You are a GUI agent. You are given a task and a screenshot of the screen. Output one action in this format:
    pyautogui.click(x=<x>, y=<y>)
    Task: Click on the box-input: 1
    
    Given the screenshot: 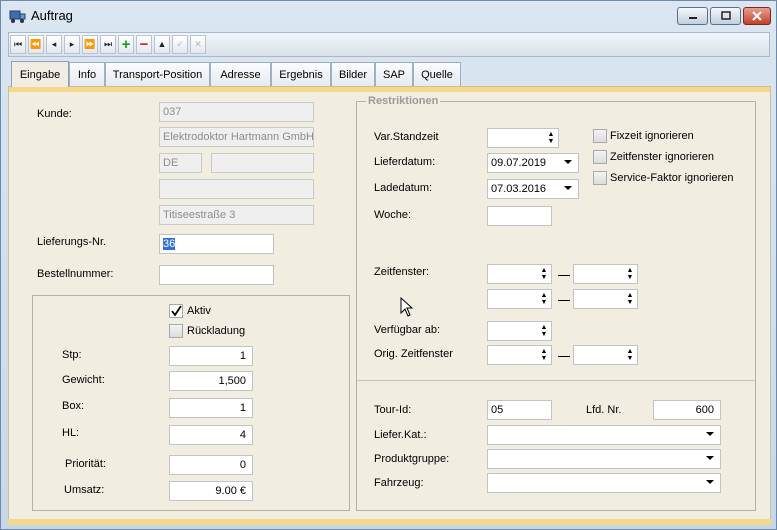 What is the action you would take?
    pyautogui.click(x=211, y=408)
    